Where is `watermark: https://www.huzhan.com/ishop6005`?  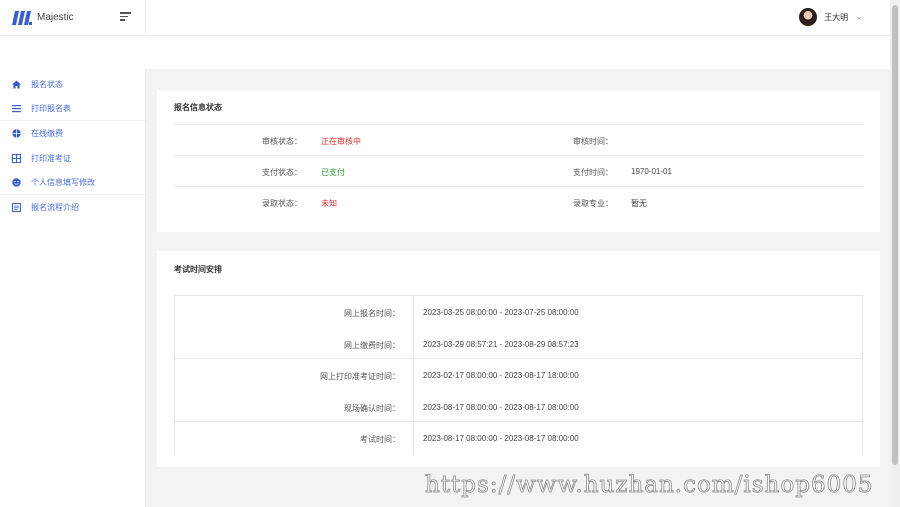 watermark: https://www.huzhan.com/ishop6005 is located at coordinates (649, 485).